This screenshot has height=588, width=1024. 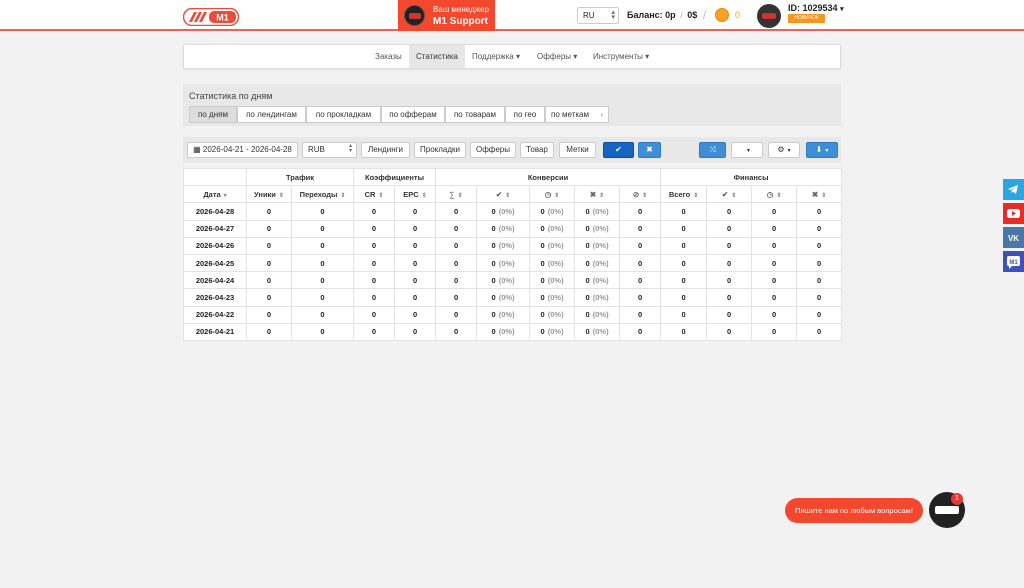 I want to click on svg-text: M1, so click(x=222, y=18).